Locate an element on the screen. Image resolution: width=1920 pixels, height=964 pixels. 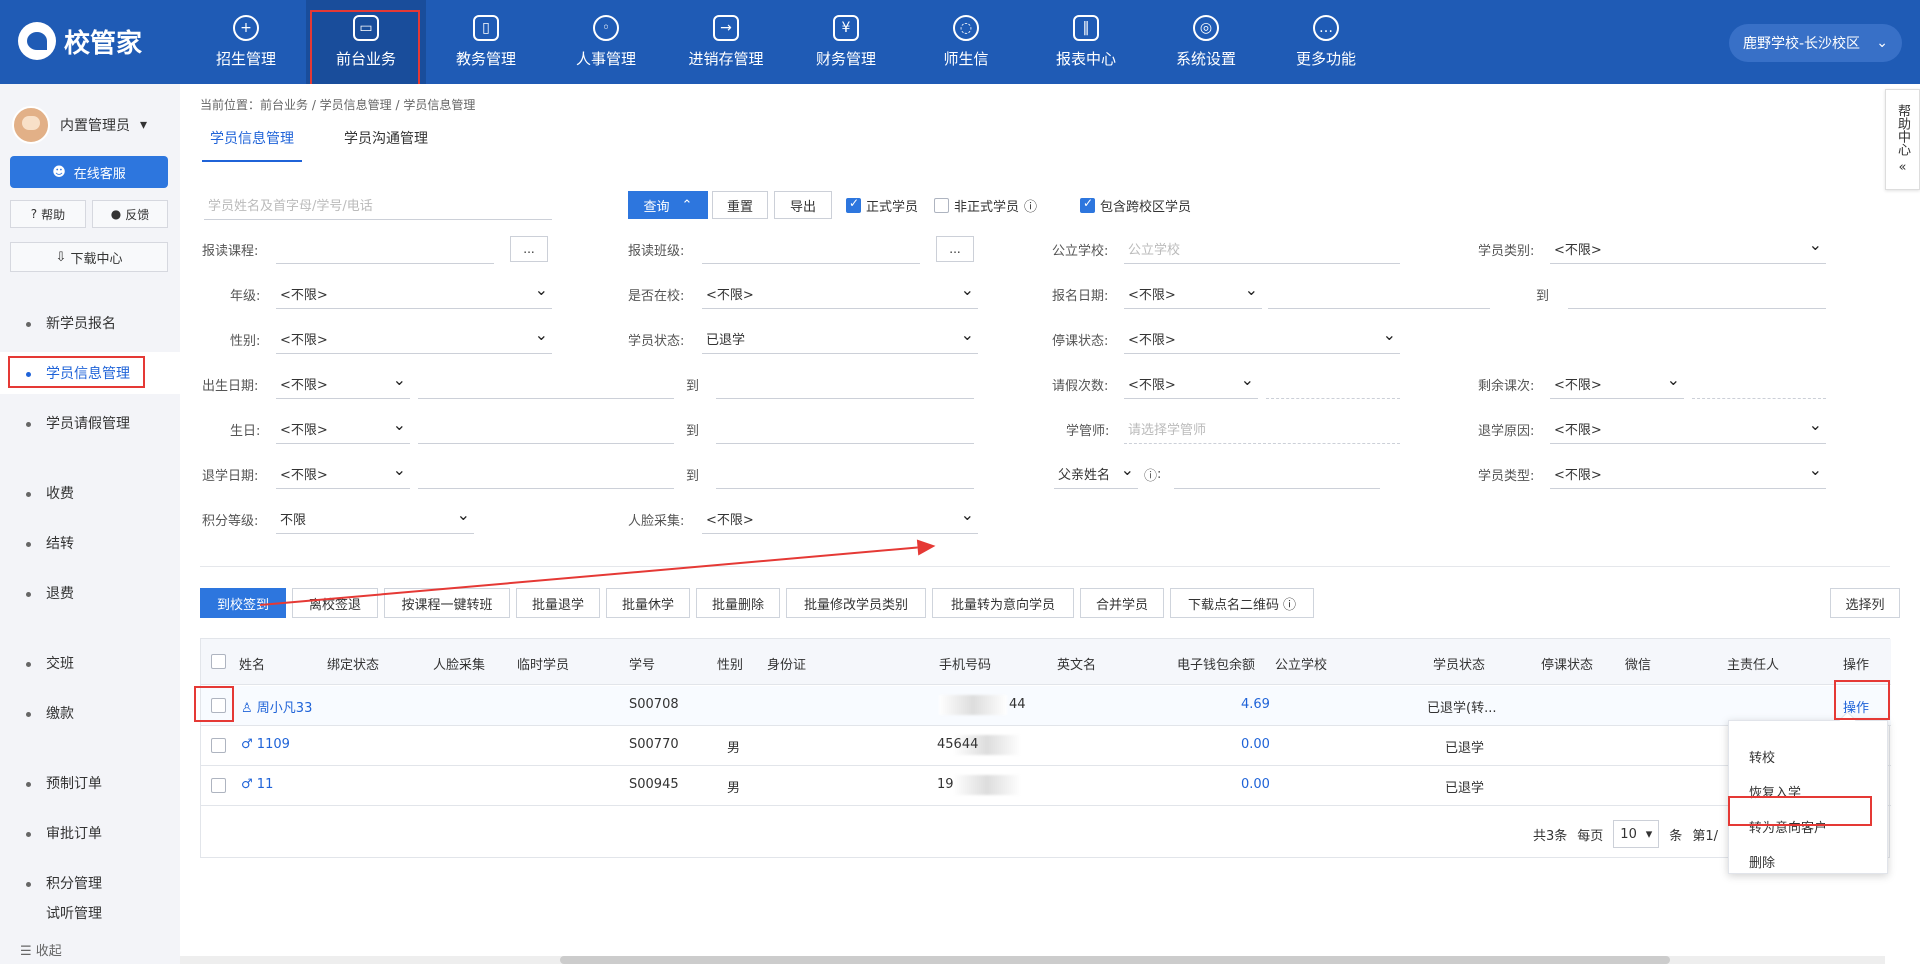
header-stop-status: 停课状态 is located at coordinates (1567, 663).